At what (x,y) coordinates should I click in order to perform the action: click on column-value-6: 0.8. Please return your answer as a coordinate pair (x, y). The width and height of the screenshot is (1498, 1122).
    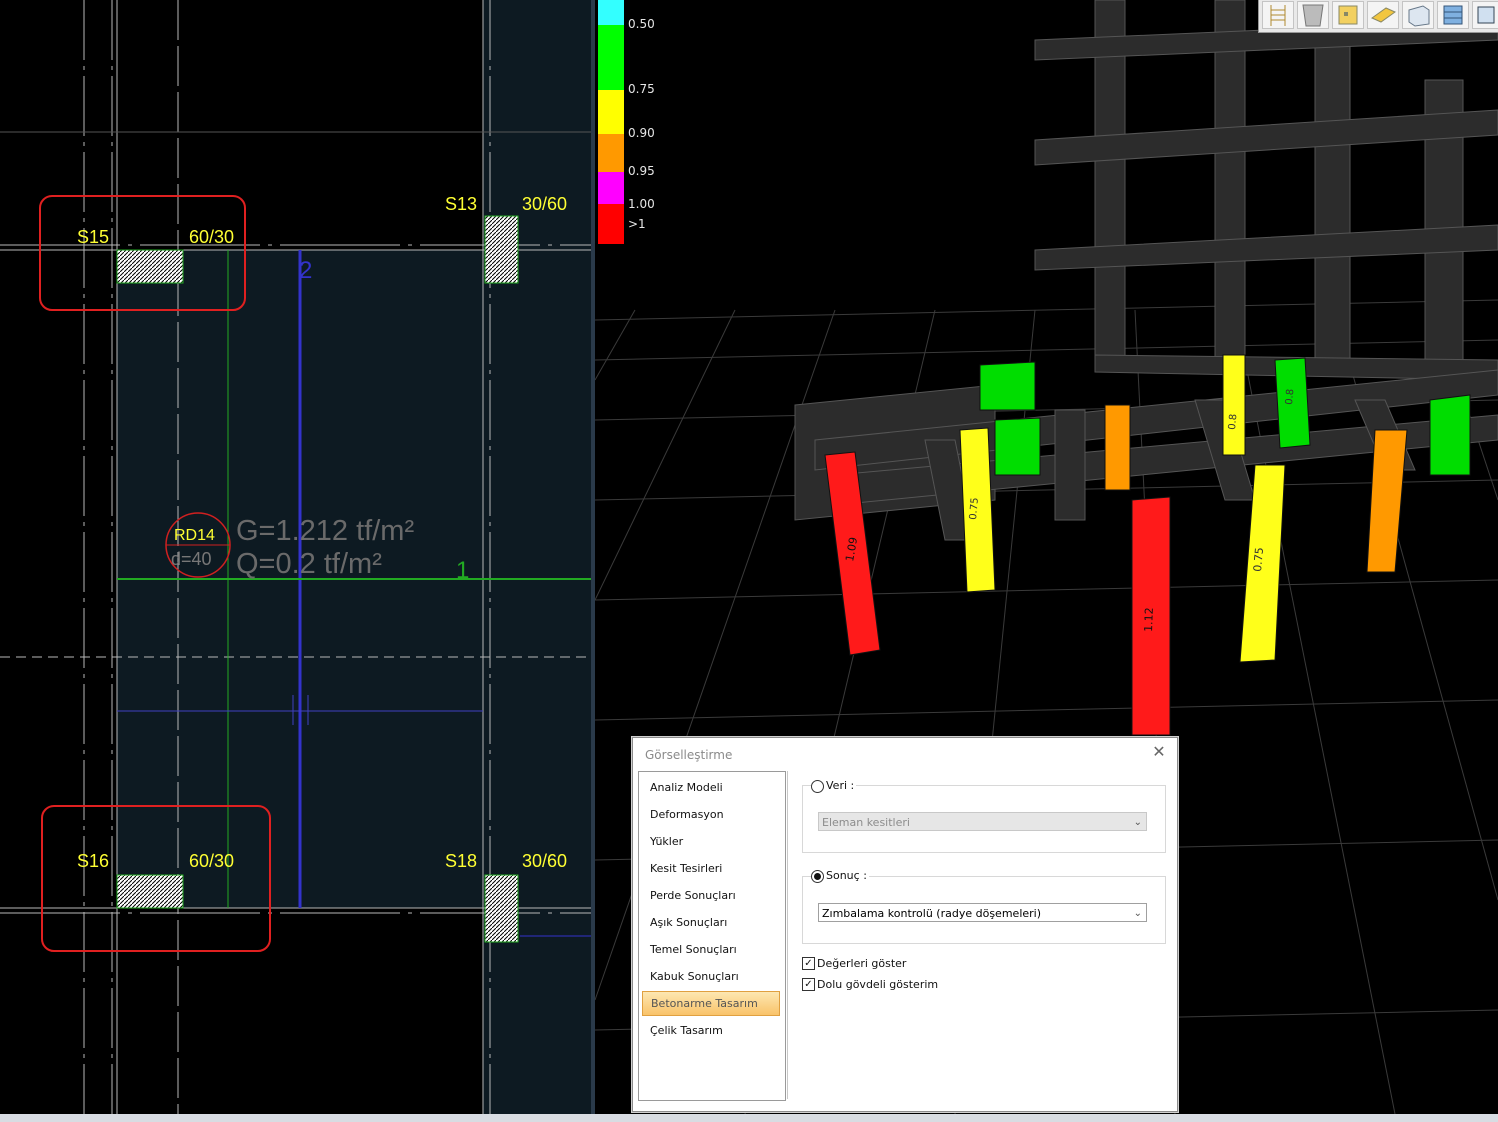
    Looking at the image, I should click on (1290, 396).